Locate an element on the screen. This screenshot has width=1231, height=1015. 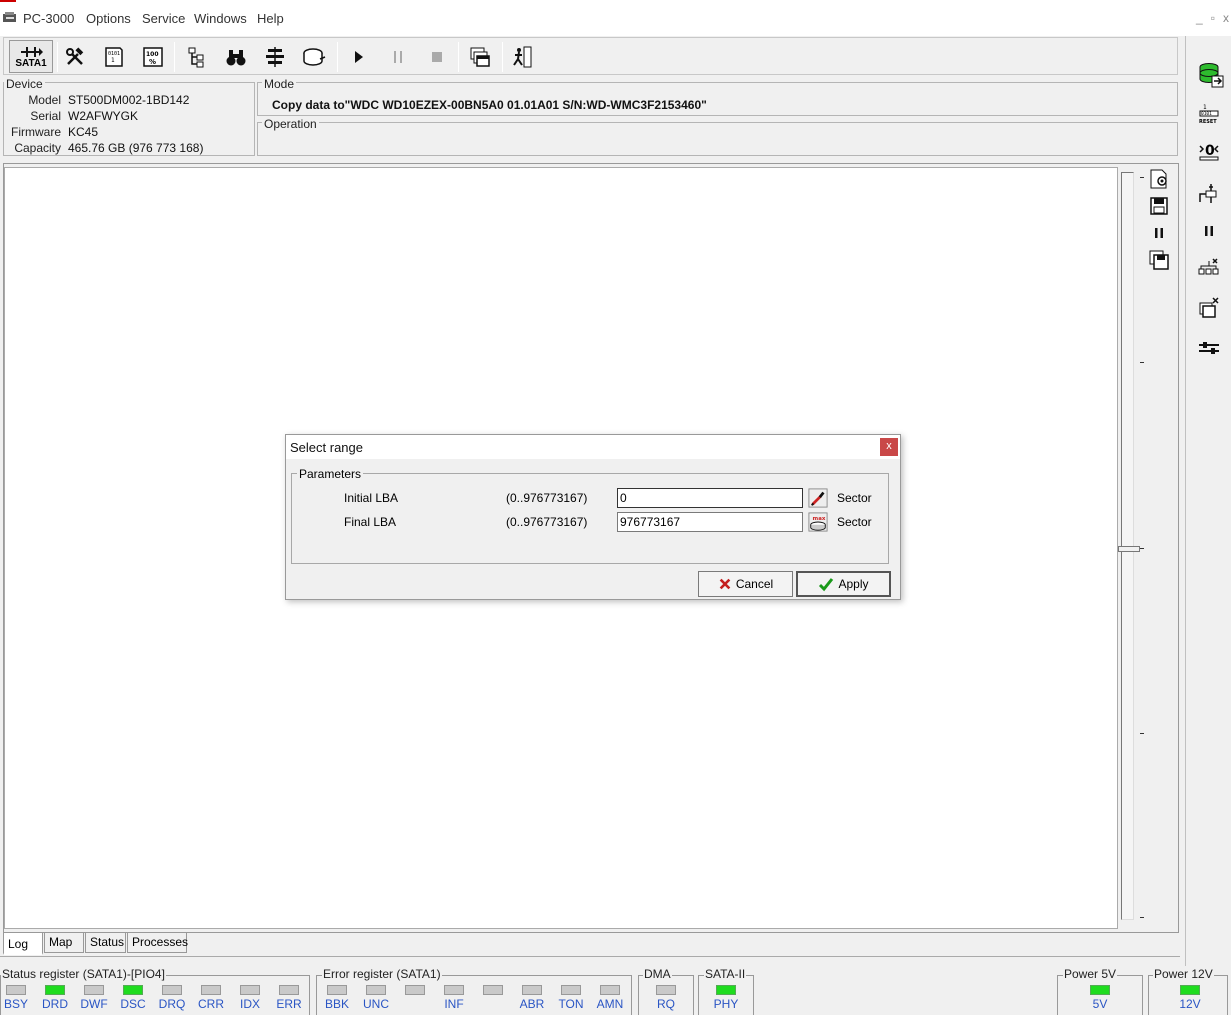
close-windows-button is located at coordinates (1209, 308).